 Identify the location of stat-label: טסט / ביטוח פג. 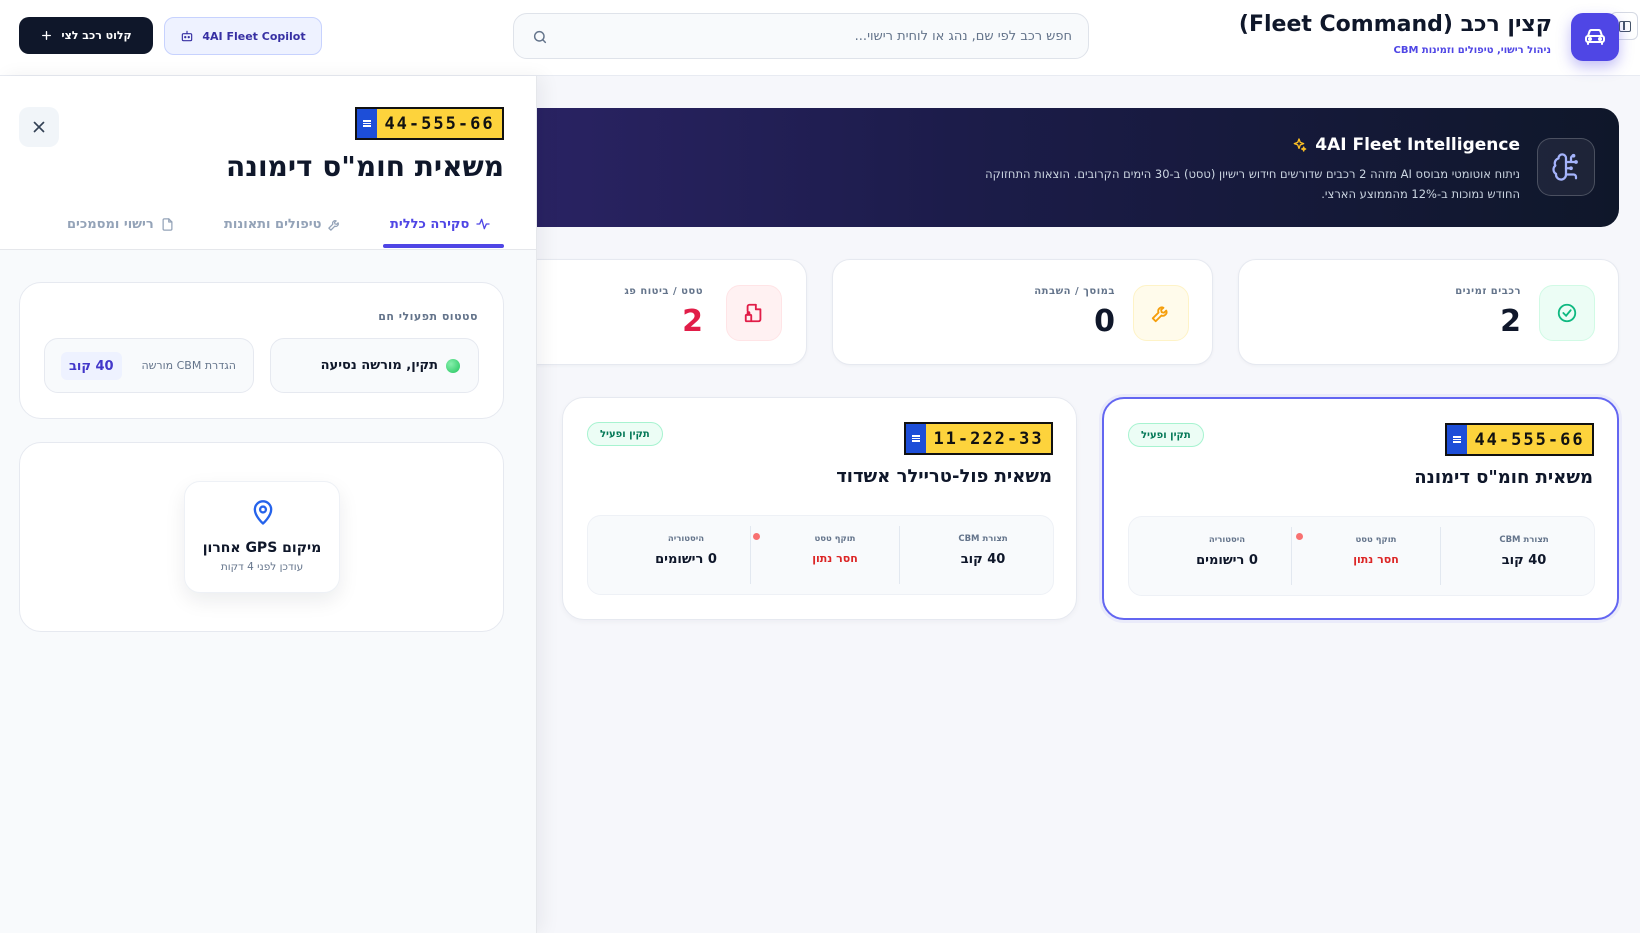
(663, 291).